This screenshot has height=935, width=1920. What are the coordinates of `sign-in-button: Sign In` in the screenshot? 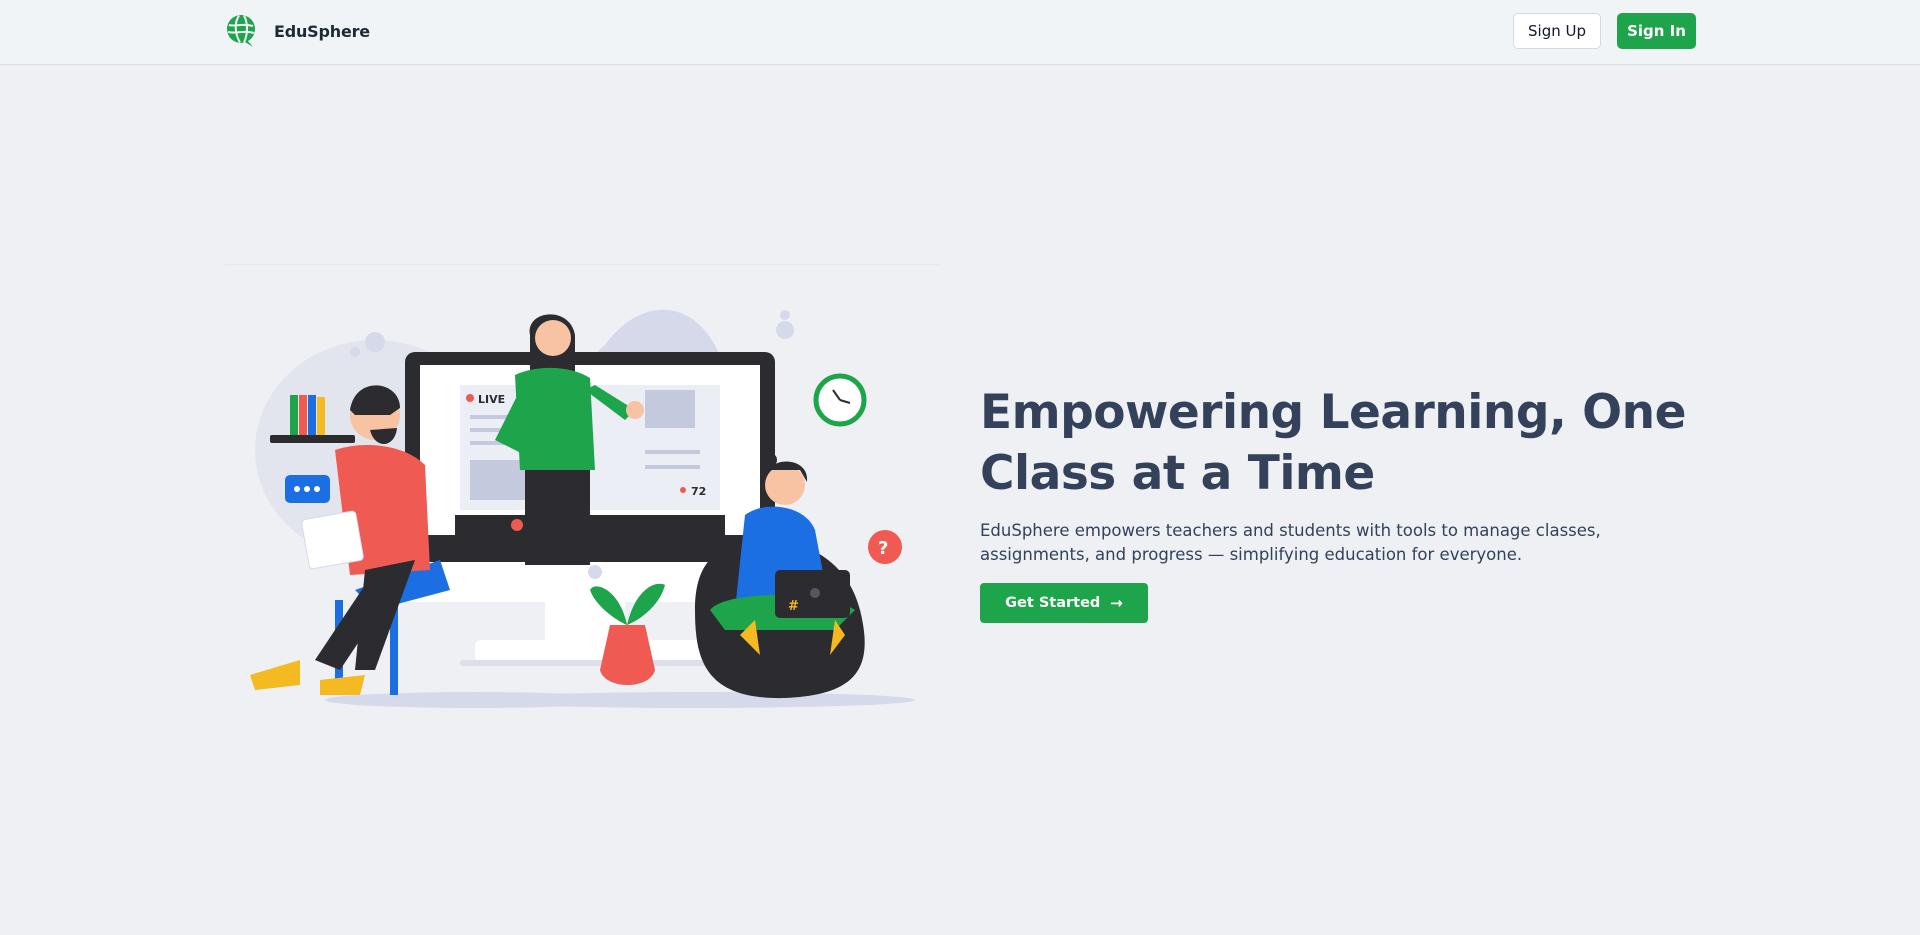 It's located at (1656, 31).